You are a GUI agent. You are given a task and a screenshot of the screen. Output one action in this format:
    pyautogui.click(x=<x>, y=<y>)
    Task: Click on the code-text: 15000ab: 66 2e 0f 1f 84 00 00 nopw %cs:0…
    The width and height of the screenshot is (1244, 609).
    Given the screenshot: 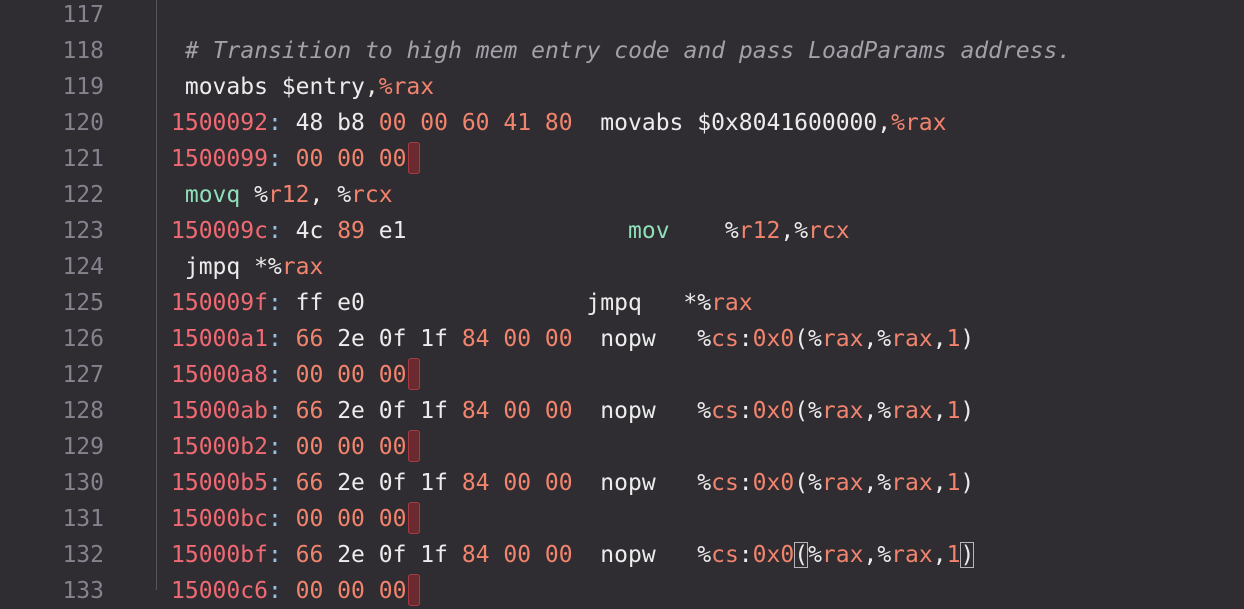 What is the action you would take?
    pyautogui.click(x=572, y=411)
    